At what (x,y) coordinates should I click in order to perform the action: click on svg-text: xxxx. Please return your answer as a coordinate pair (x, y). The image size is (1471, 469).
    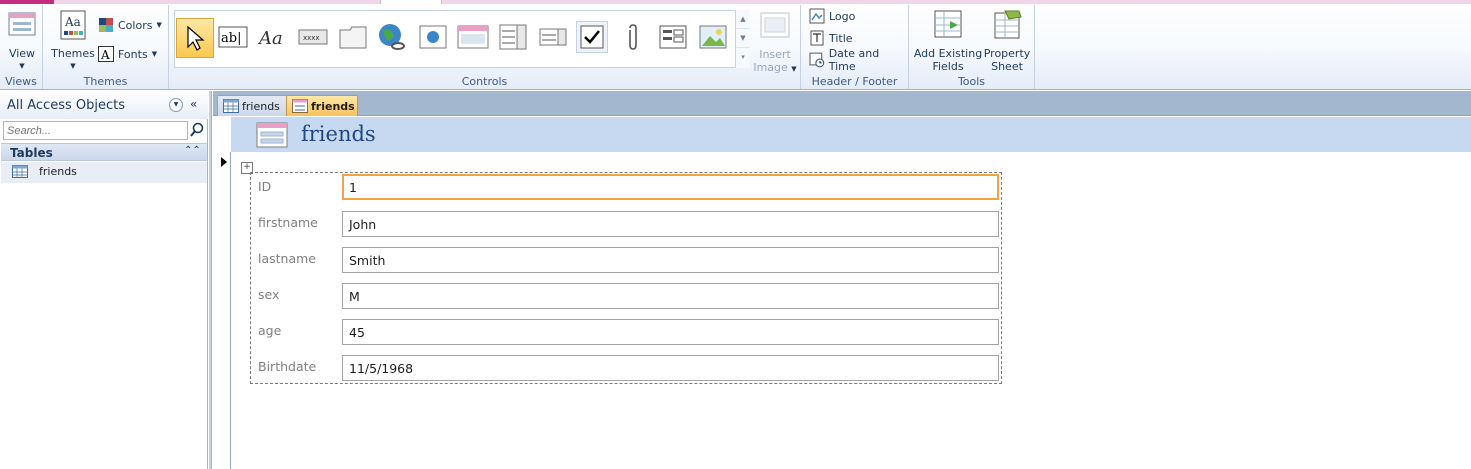
    Looking at the image, I should click on (311, 38).